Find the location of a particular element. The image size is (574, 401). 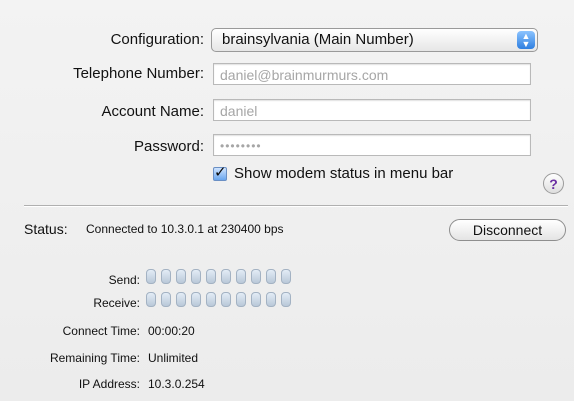

status-label: Status: is located at coordinates (46, 229).